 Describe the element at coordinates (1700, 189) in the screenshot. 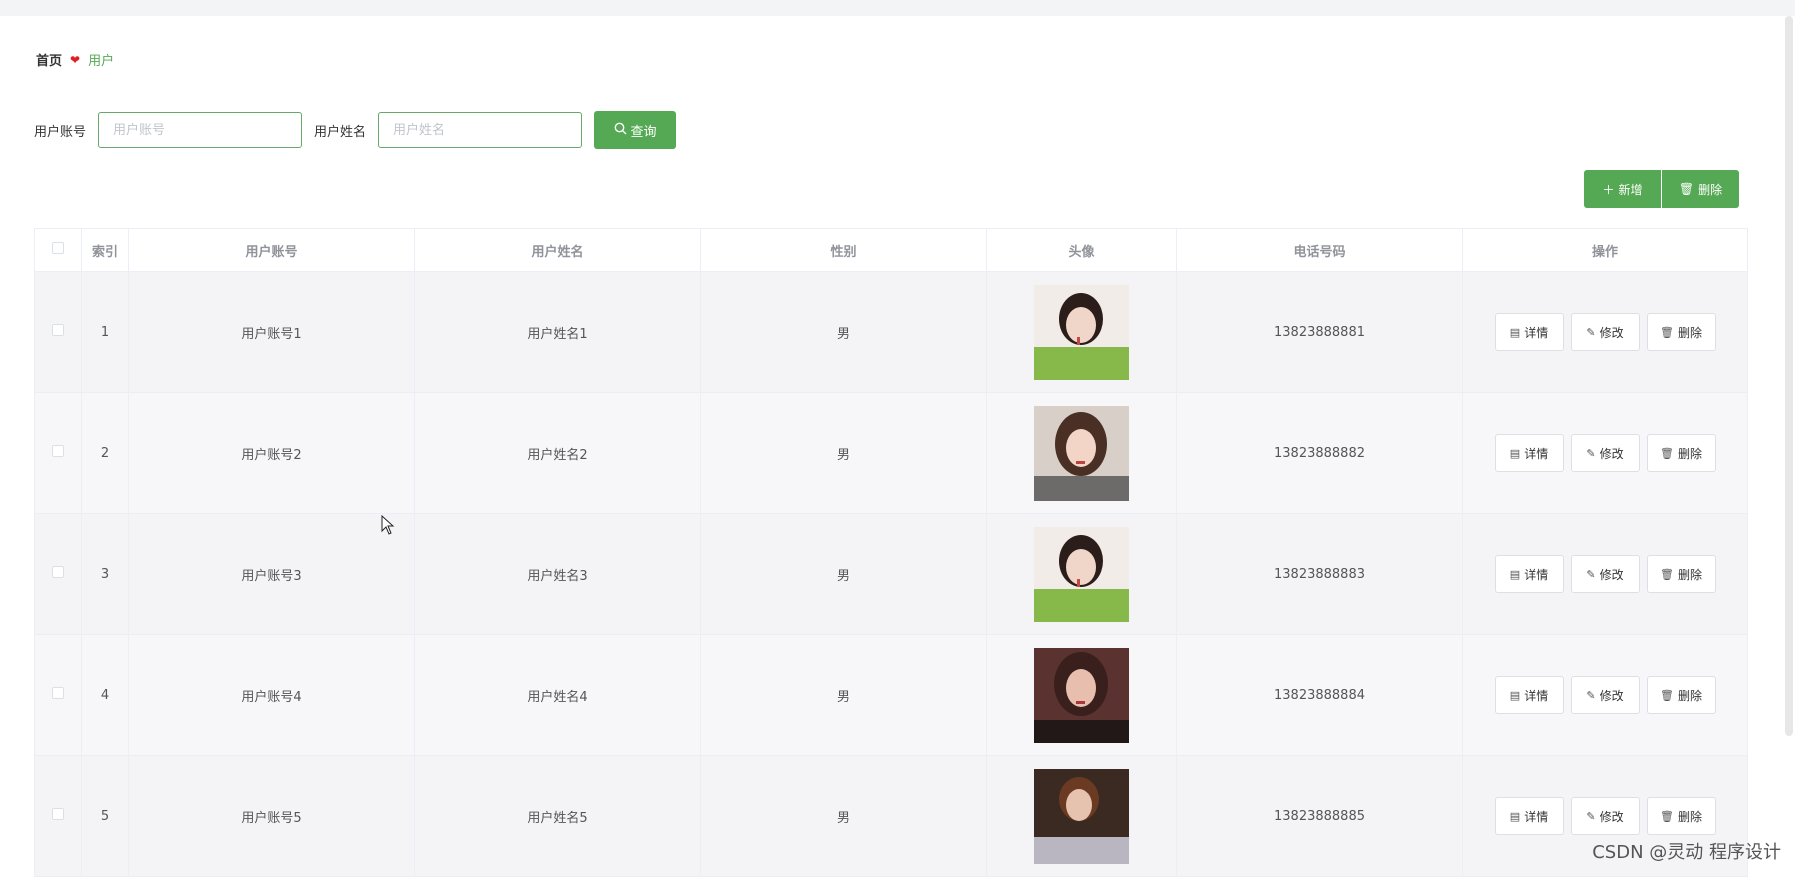

I see `batch-delete-button: 🗑 删除` at that location.